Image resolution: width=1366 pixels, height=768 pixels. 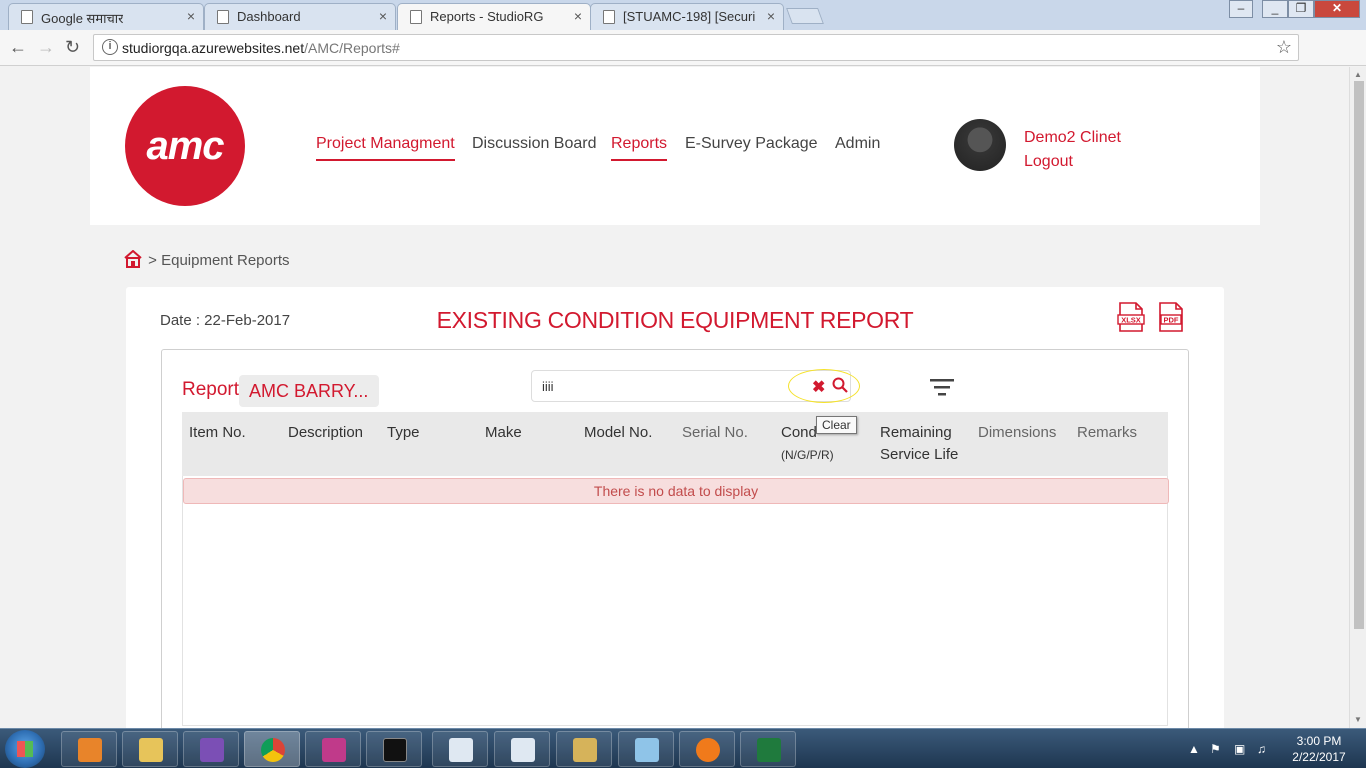 I want to click on taskbar-outlook, so click(x=89, y=749).